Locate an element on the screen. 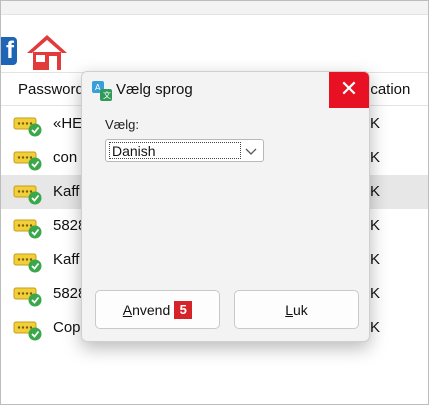 This screenshot has width=429, height=405. toolbar: f is located at coordinates (214, 44).